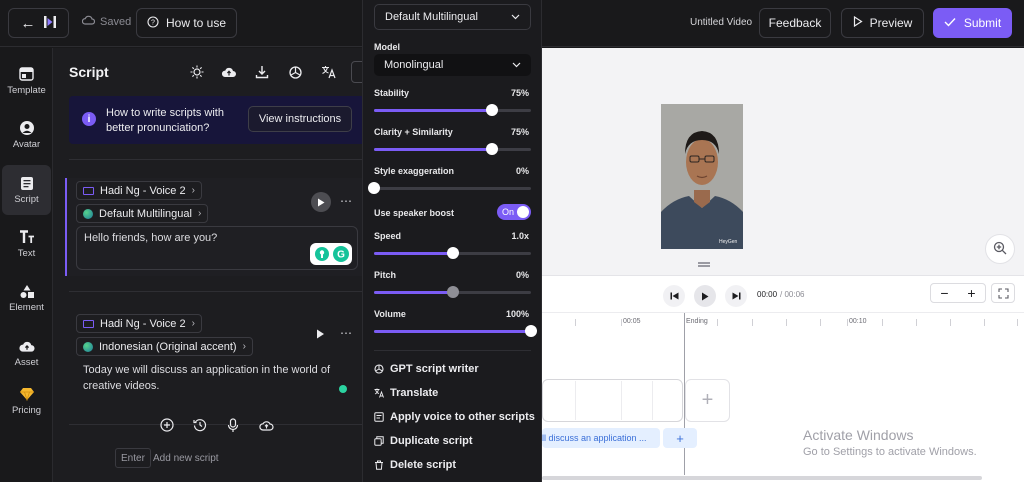  What do you see at coordinates (26, 307) in the screenshot?
I see `nav-element-label: Element` at bounding box center [26, 307].